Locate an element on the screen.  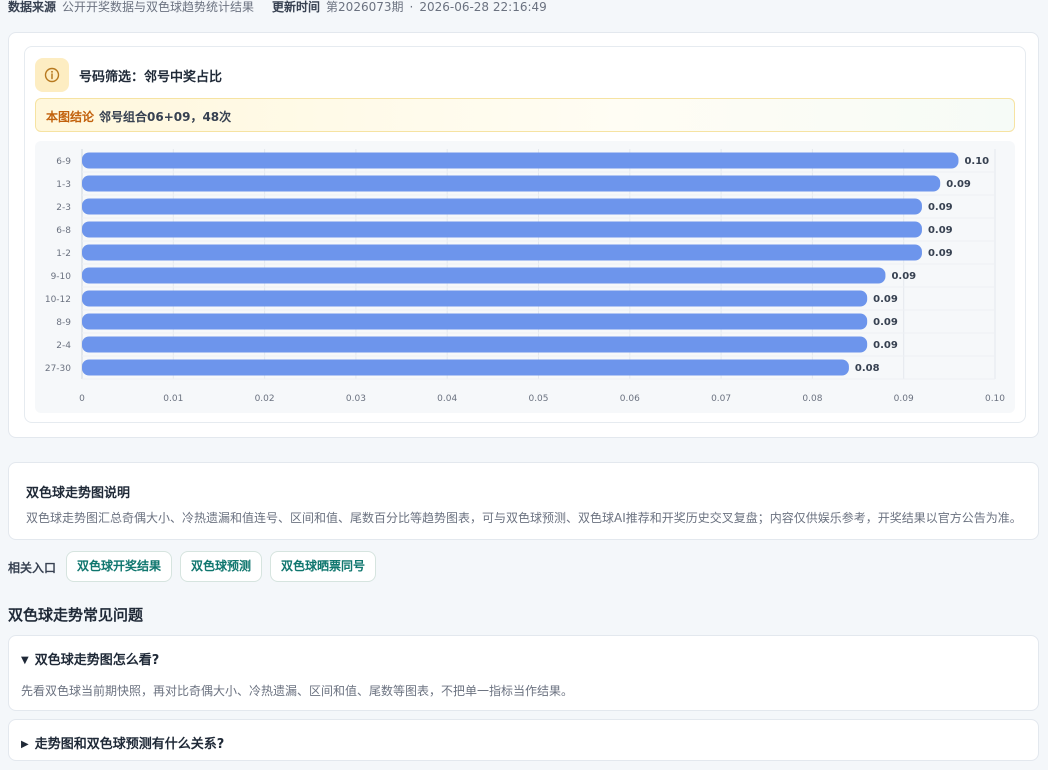
y-tick-label: 10-12 is located at coordinates (58, 300).